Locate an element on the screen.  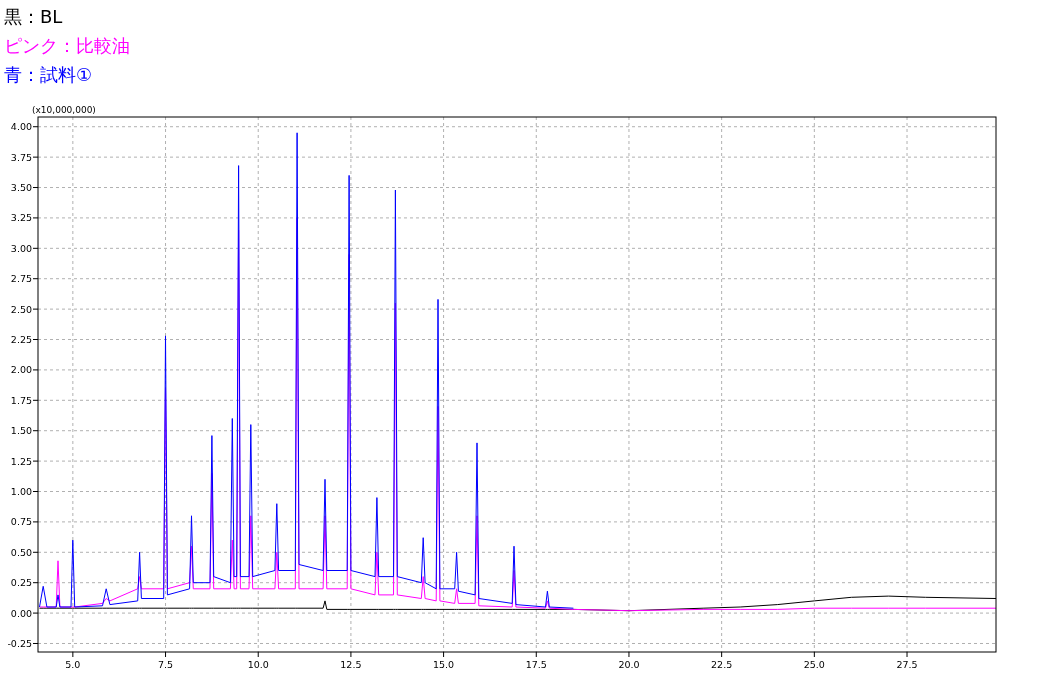
legend-text: ピンク：比較油 is located at coordinates (67, 46).